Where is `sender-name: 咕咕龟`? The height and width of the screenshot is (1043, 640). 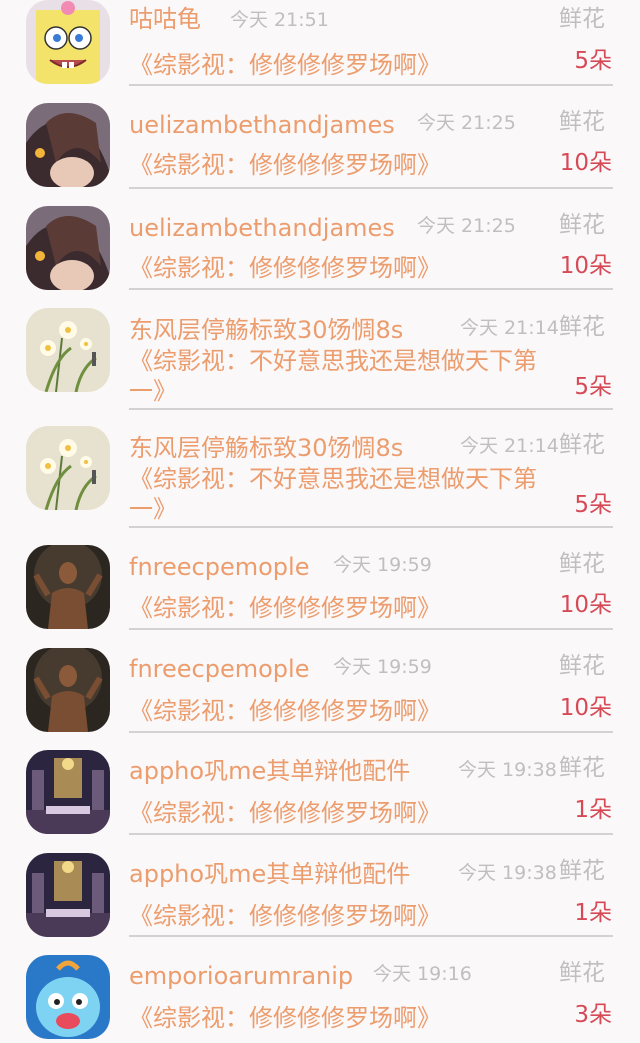
sender-name: 咕咕龟 is located at coordinates (165, 19).